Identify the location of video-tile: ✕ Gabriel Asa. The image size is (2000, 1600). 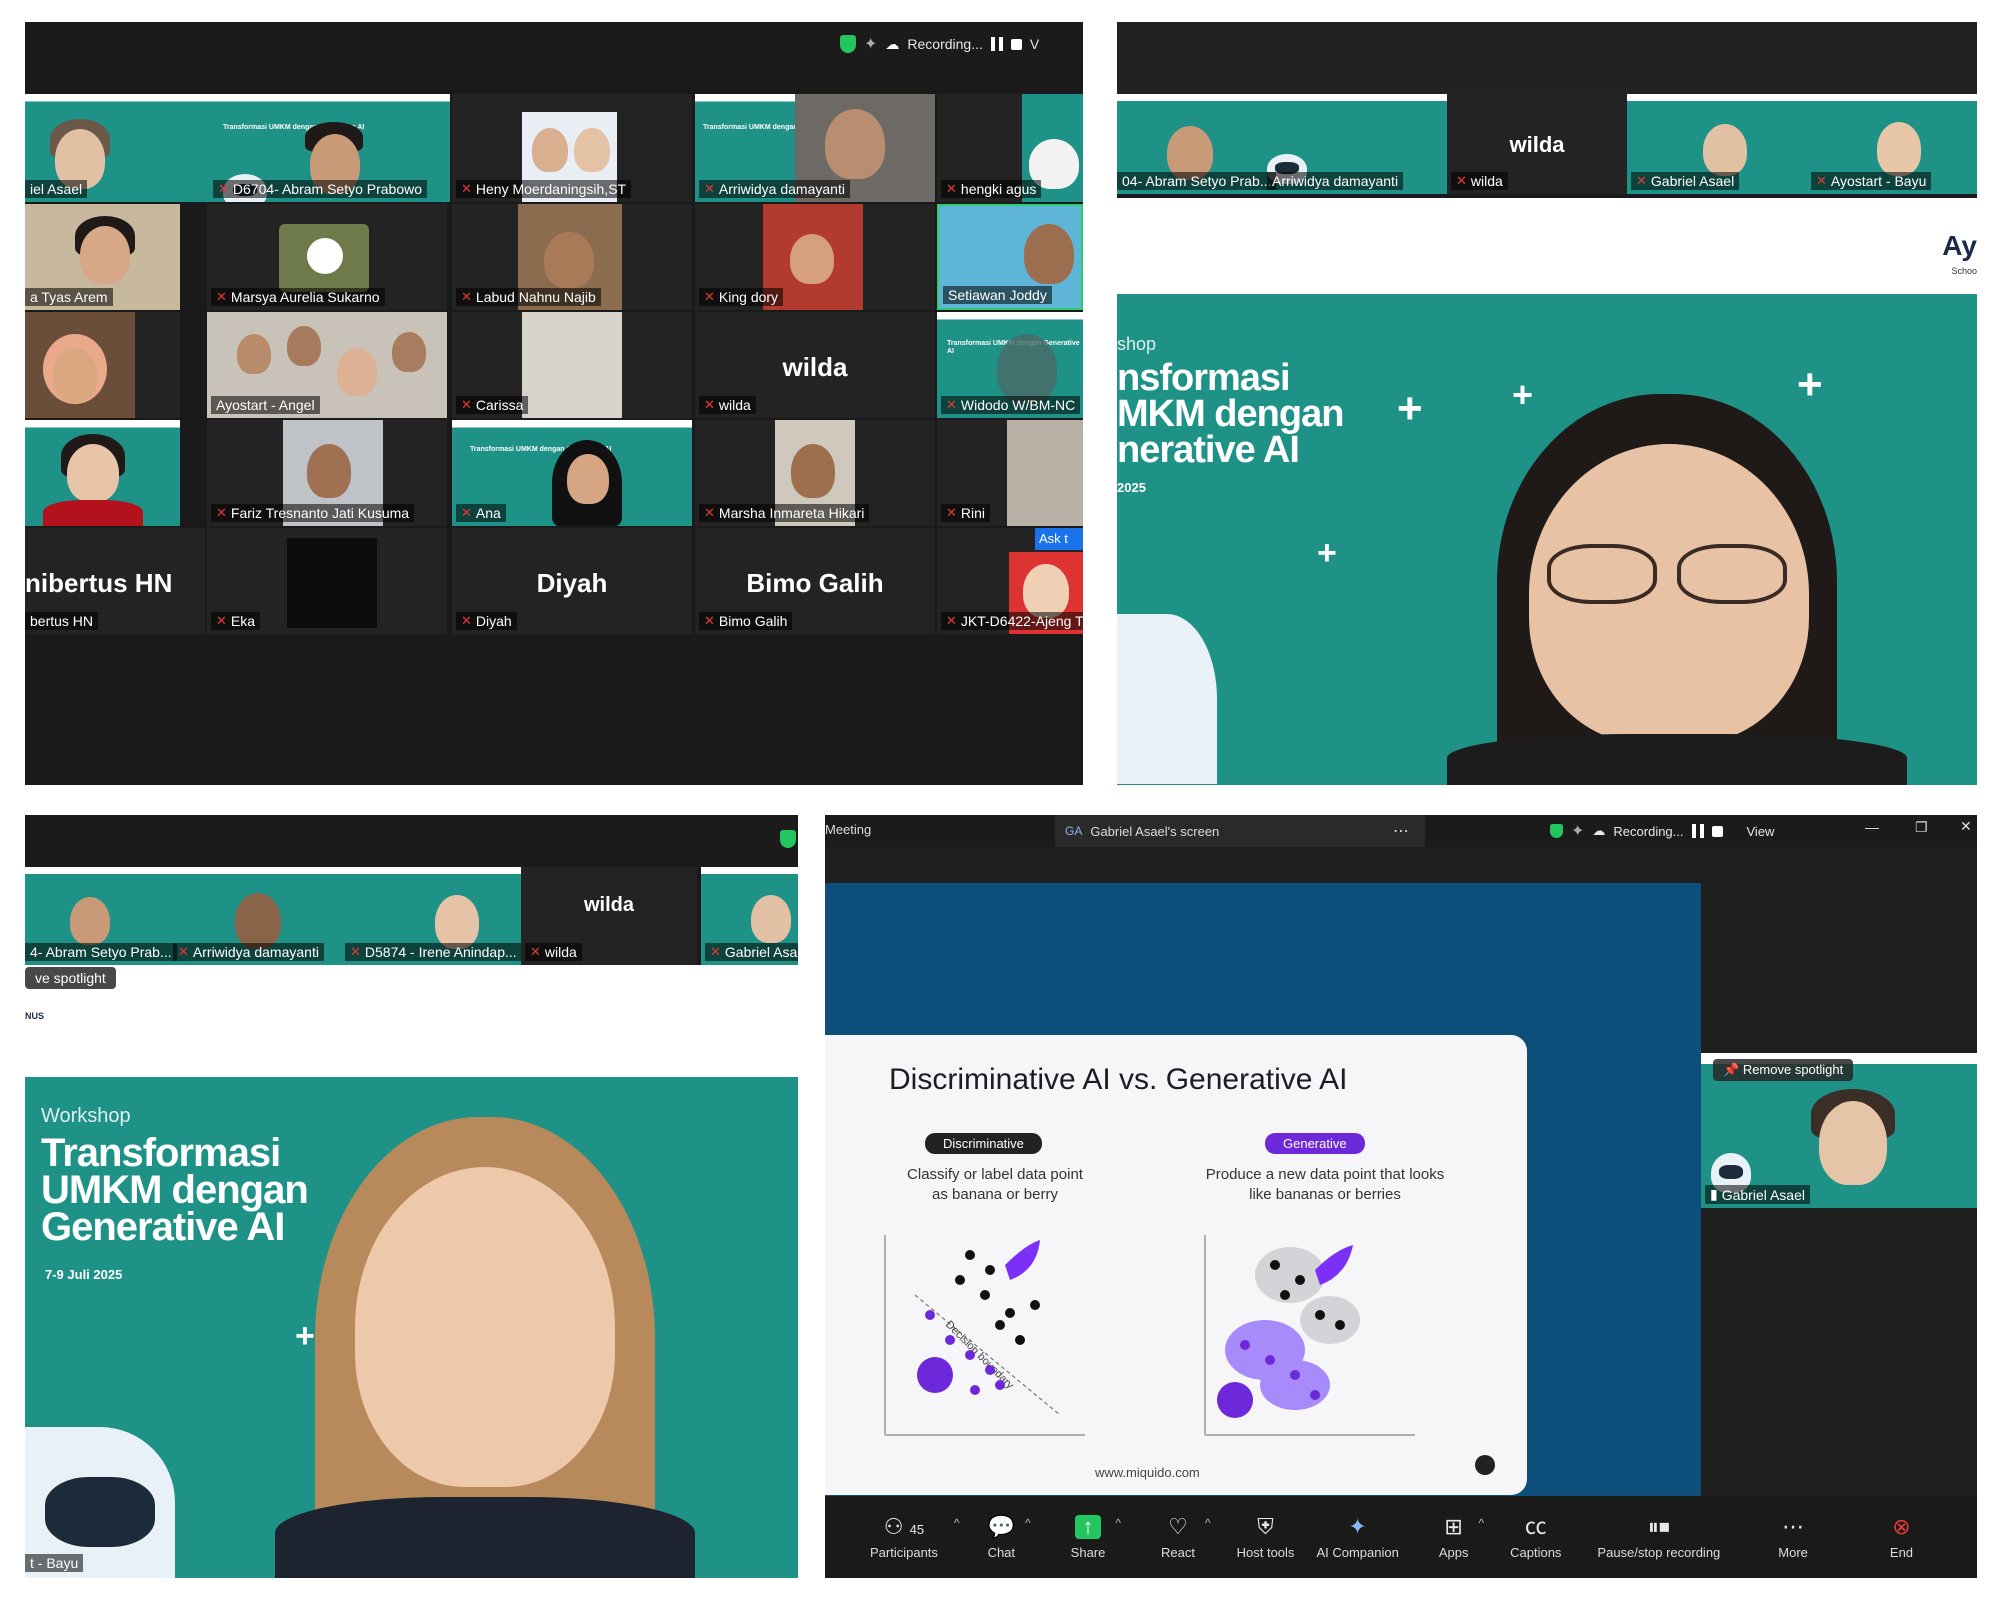
(749, 916).